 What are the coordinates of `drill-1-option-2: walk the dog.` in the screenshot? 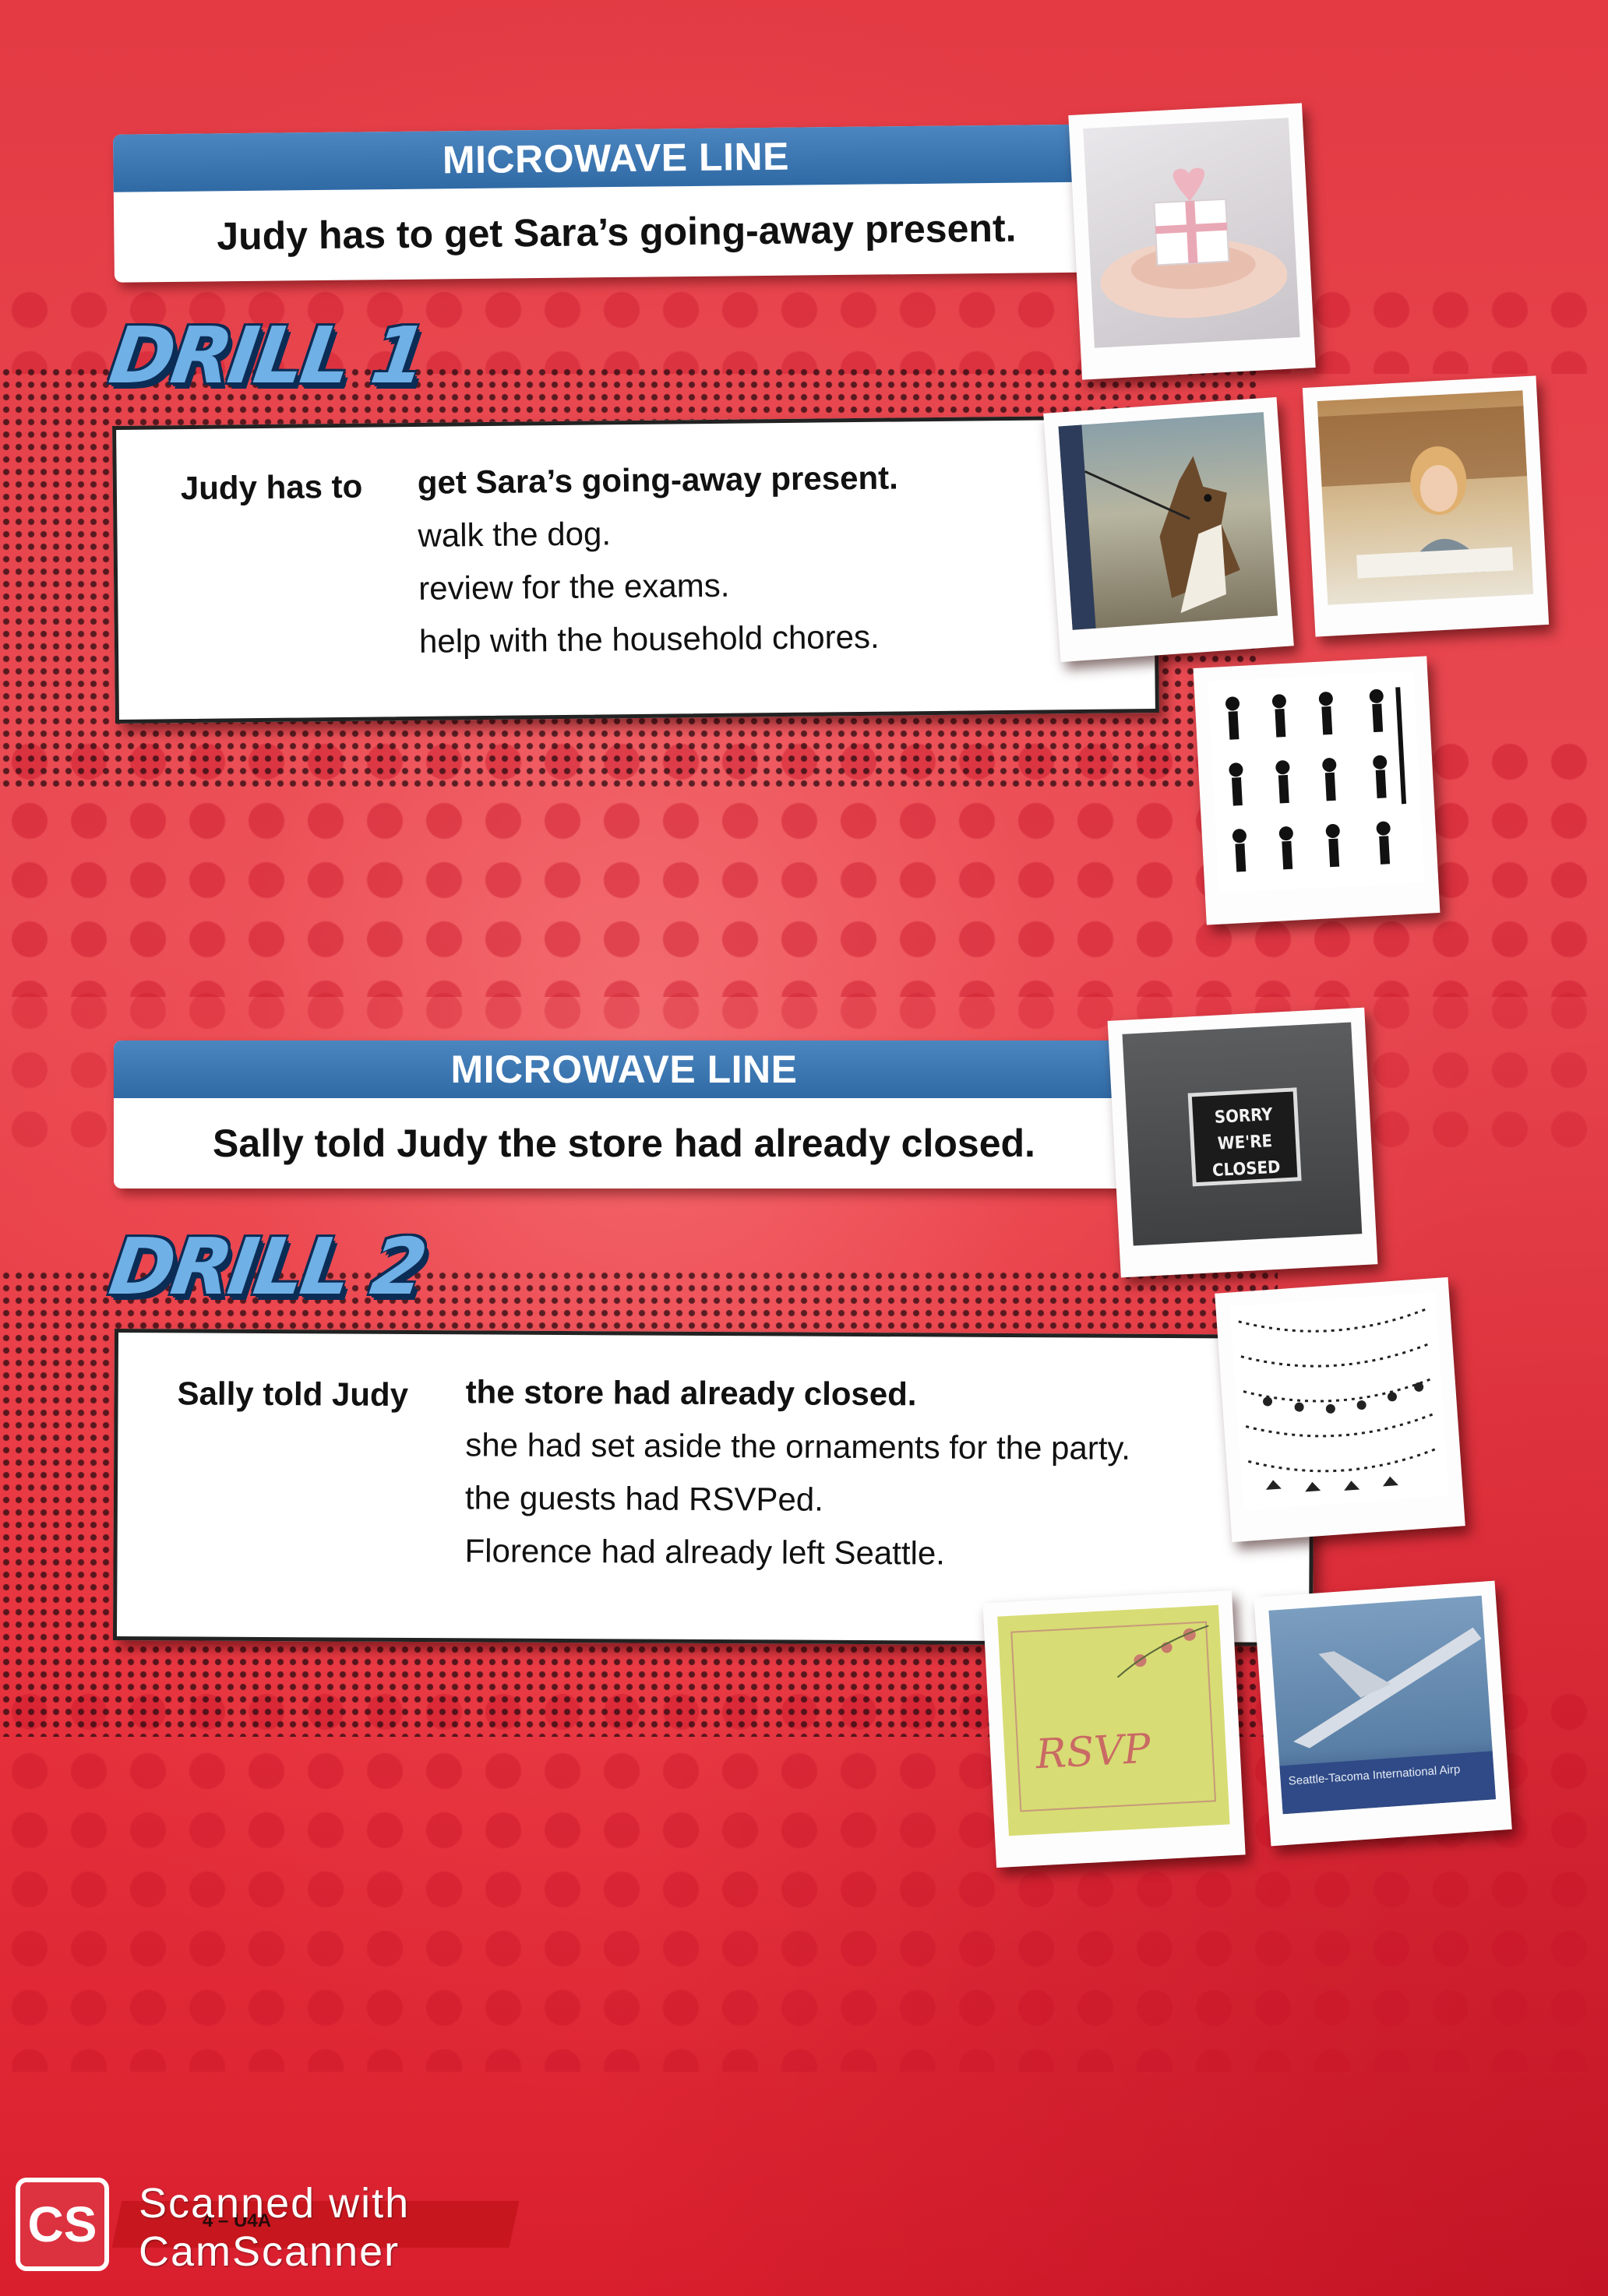 It's located at (515, 534).